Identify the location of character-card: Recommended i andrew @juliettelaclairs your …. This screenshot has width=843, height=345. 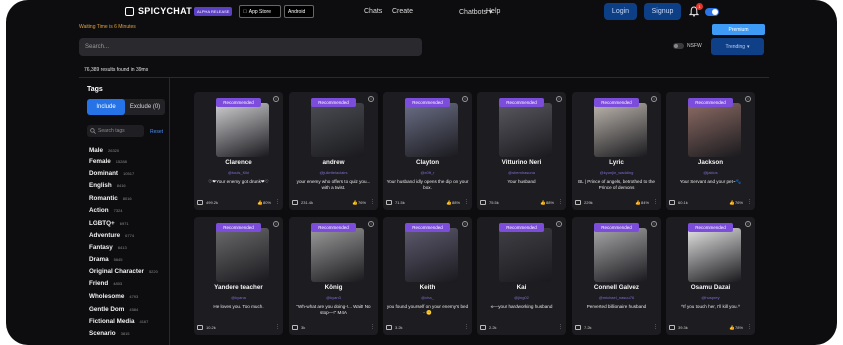
(333, 151).